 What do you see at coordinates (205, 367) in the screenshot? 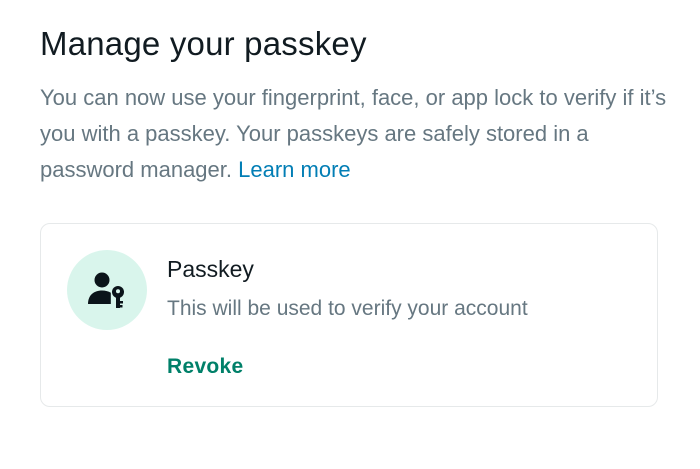
I see `revoke-button: Revoke` at bounding box center [205, 367].